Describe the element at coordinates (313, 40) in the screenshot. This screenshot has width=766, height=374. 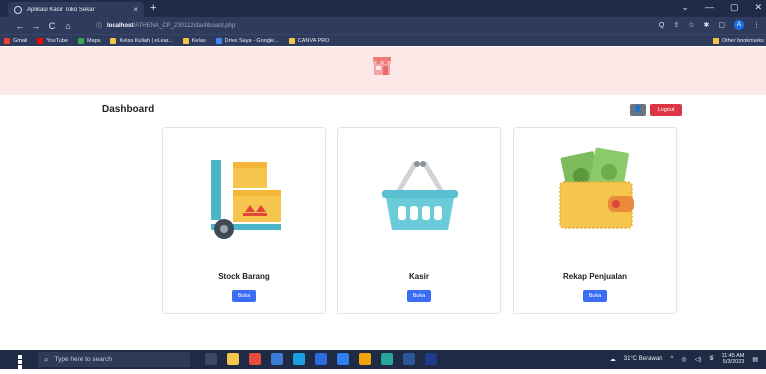
I see `bookmark-label: CANVA PRO` at that location.